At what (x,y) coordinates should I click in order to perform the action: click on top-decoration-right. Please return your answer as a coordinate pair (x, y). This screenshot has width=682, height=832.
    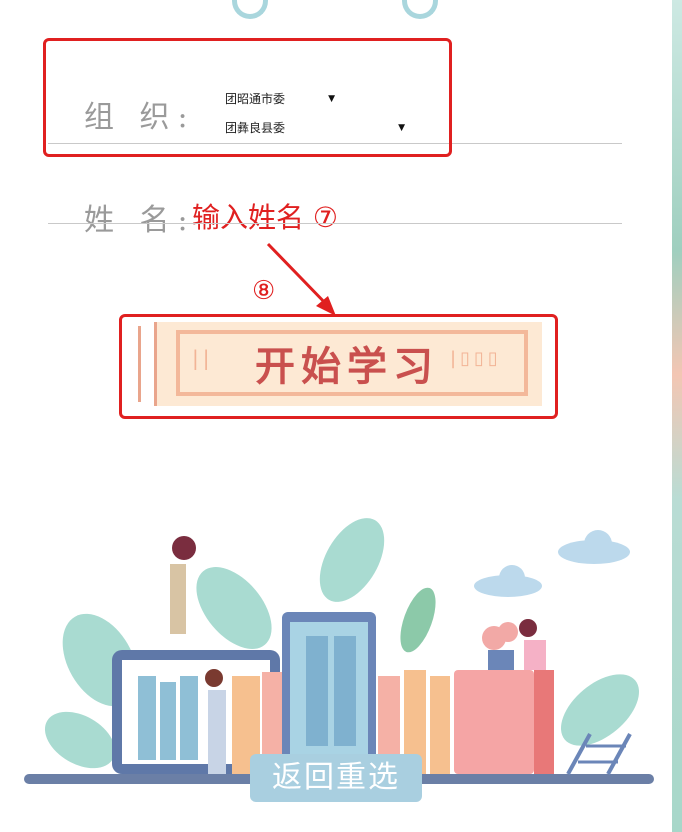
    Looking at the image, I should click on (420, 9).